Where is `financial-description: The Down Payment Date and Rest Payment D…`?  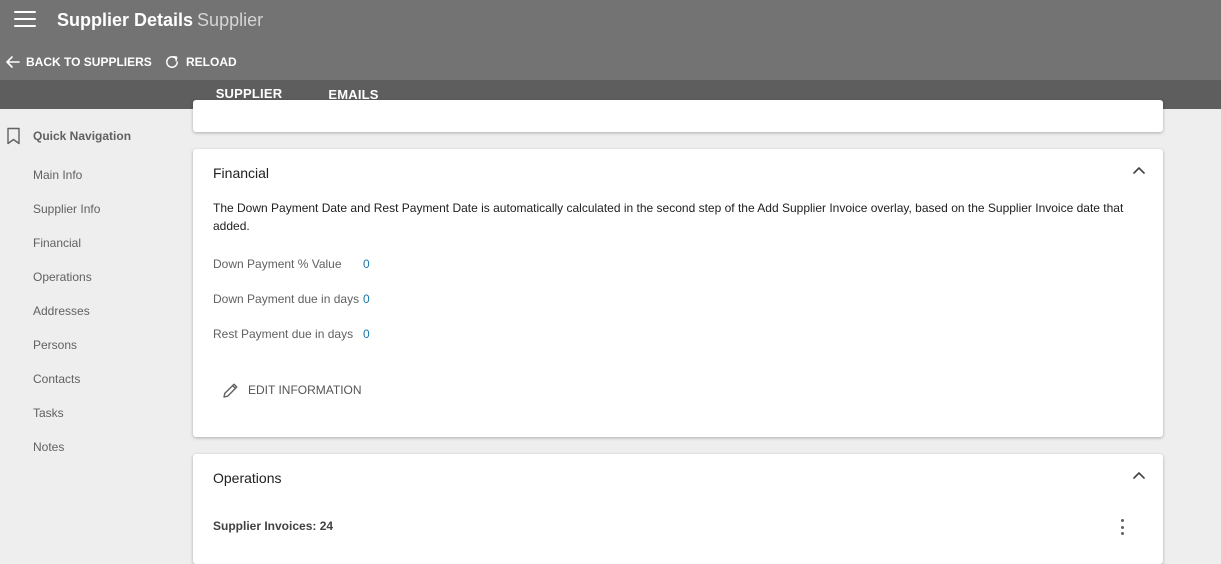
financial-description: The Down Payment Date and Rest Payment D… is located at coordinates (668, 217).